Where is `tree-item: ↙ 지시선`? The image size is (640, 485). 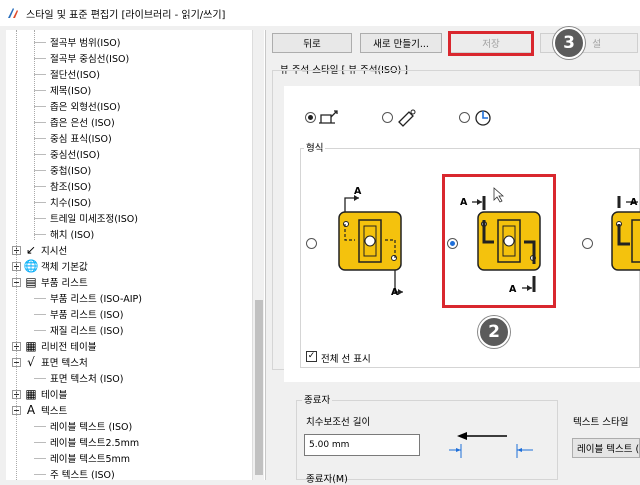
tree-item: ↙ 지시선 is located at coordinates (39, 250).